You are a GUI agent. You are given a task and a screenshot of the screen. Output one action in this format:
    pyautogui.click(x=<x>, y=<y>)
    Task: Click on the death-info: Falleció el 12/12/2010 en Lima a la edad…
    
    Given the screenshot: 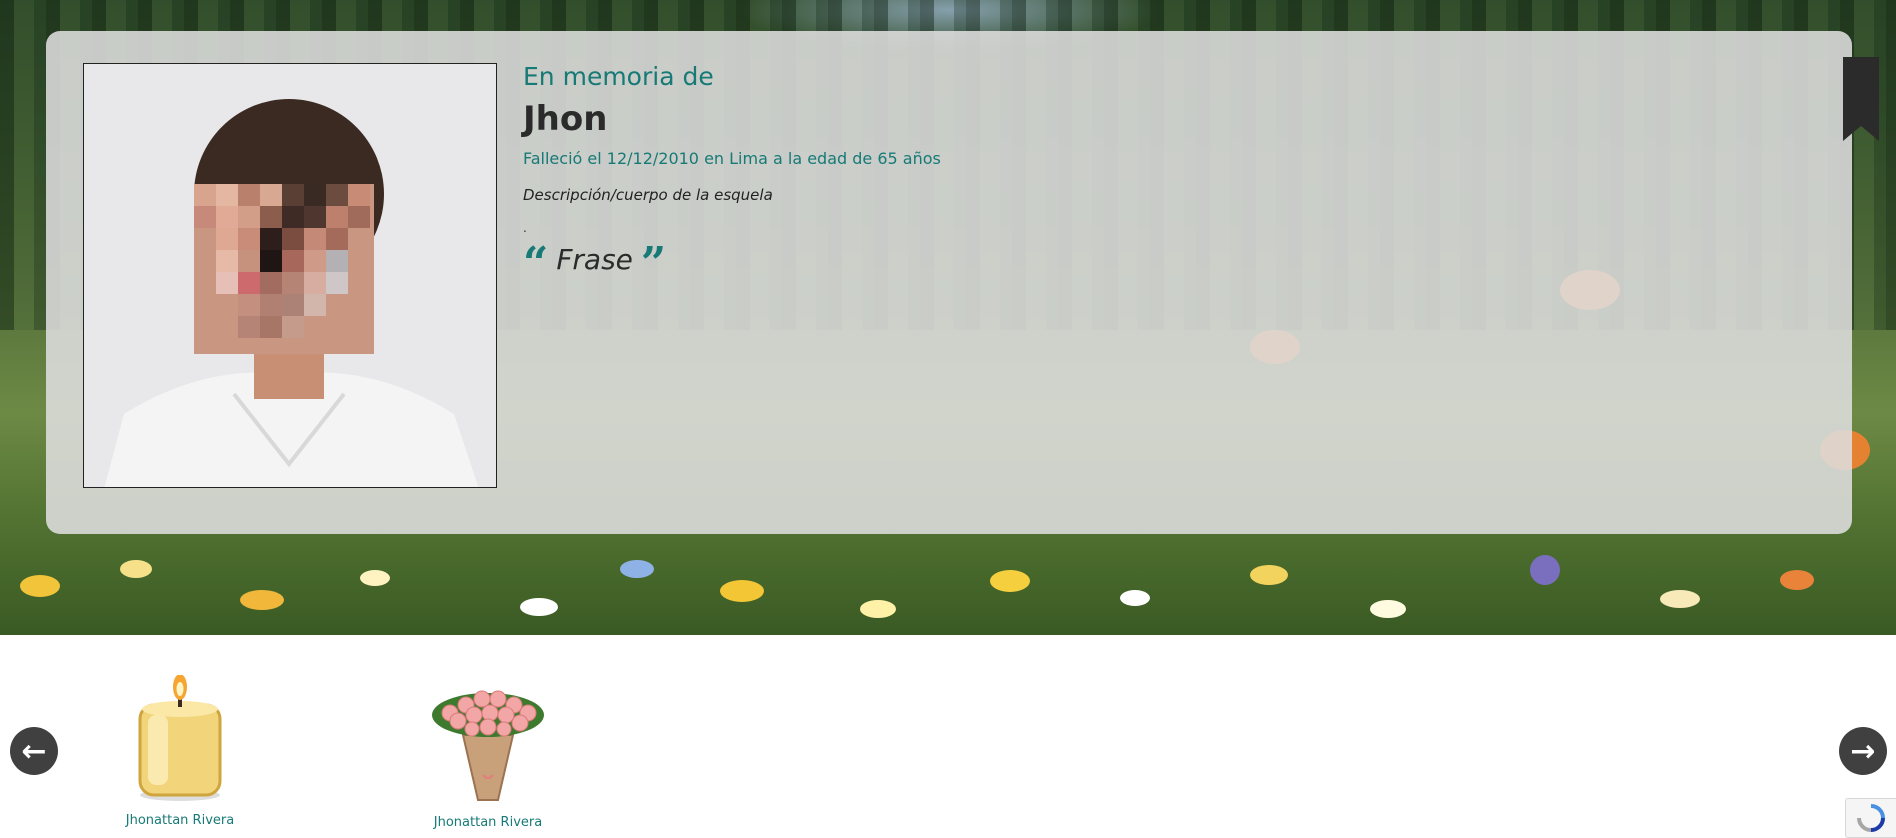 What is the action you would take?
    pyautogui.click(x=732, y=158)
    